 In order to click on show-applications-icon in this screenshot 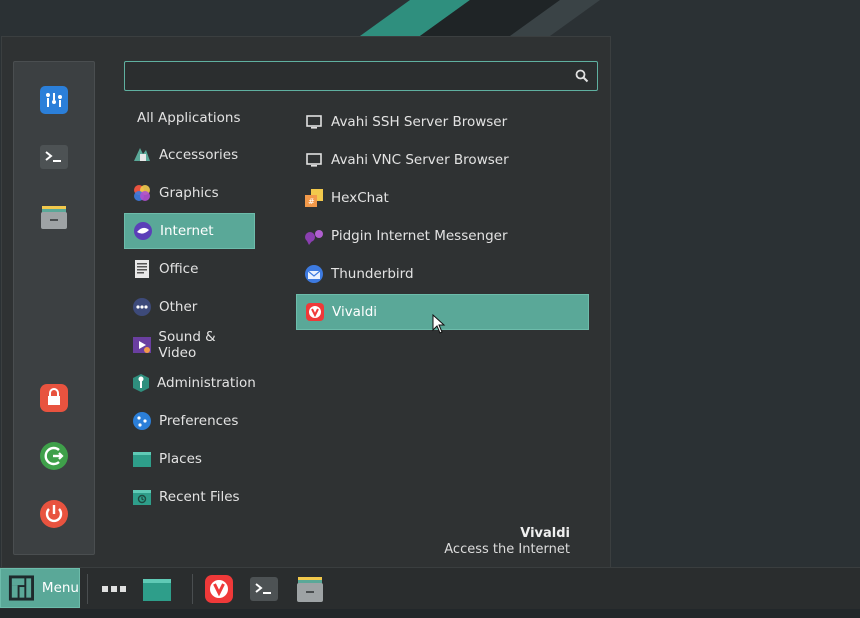, I will do `click(114, 589)`.